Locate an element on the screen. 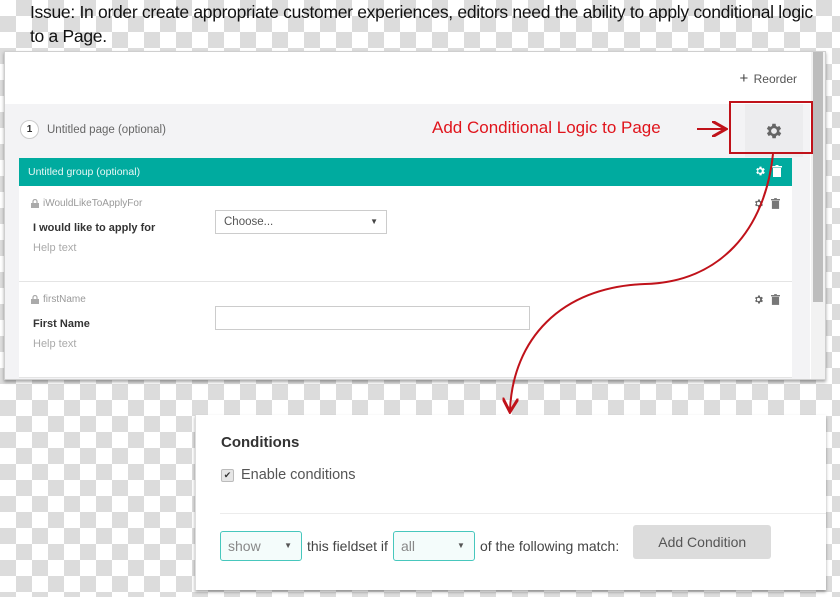  apply-for-select: Choose... ▼ is located at coordinates (301, 222).